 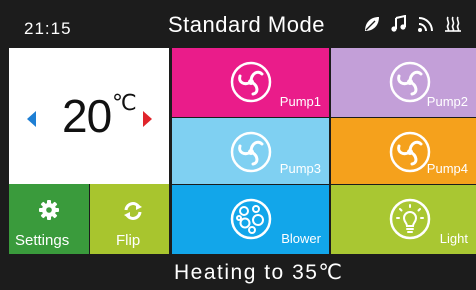 I want to click on gear-icon, so click(x=49, y=212).